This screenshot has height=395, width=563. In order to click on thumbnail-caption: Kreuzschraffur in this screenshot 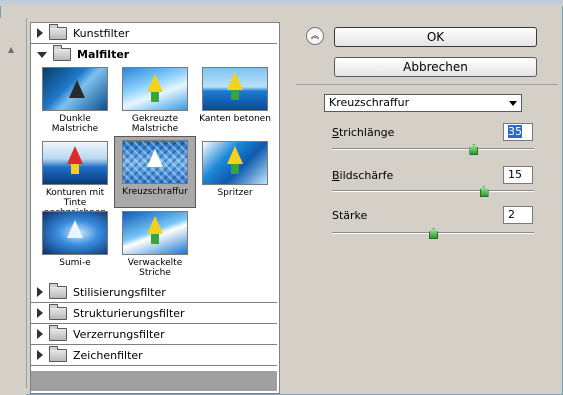, I will do `click(155, 192)`.